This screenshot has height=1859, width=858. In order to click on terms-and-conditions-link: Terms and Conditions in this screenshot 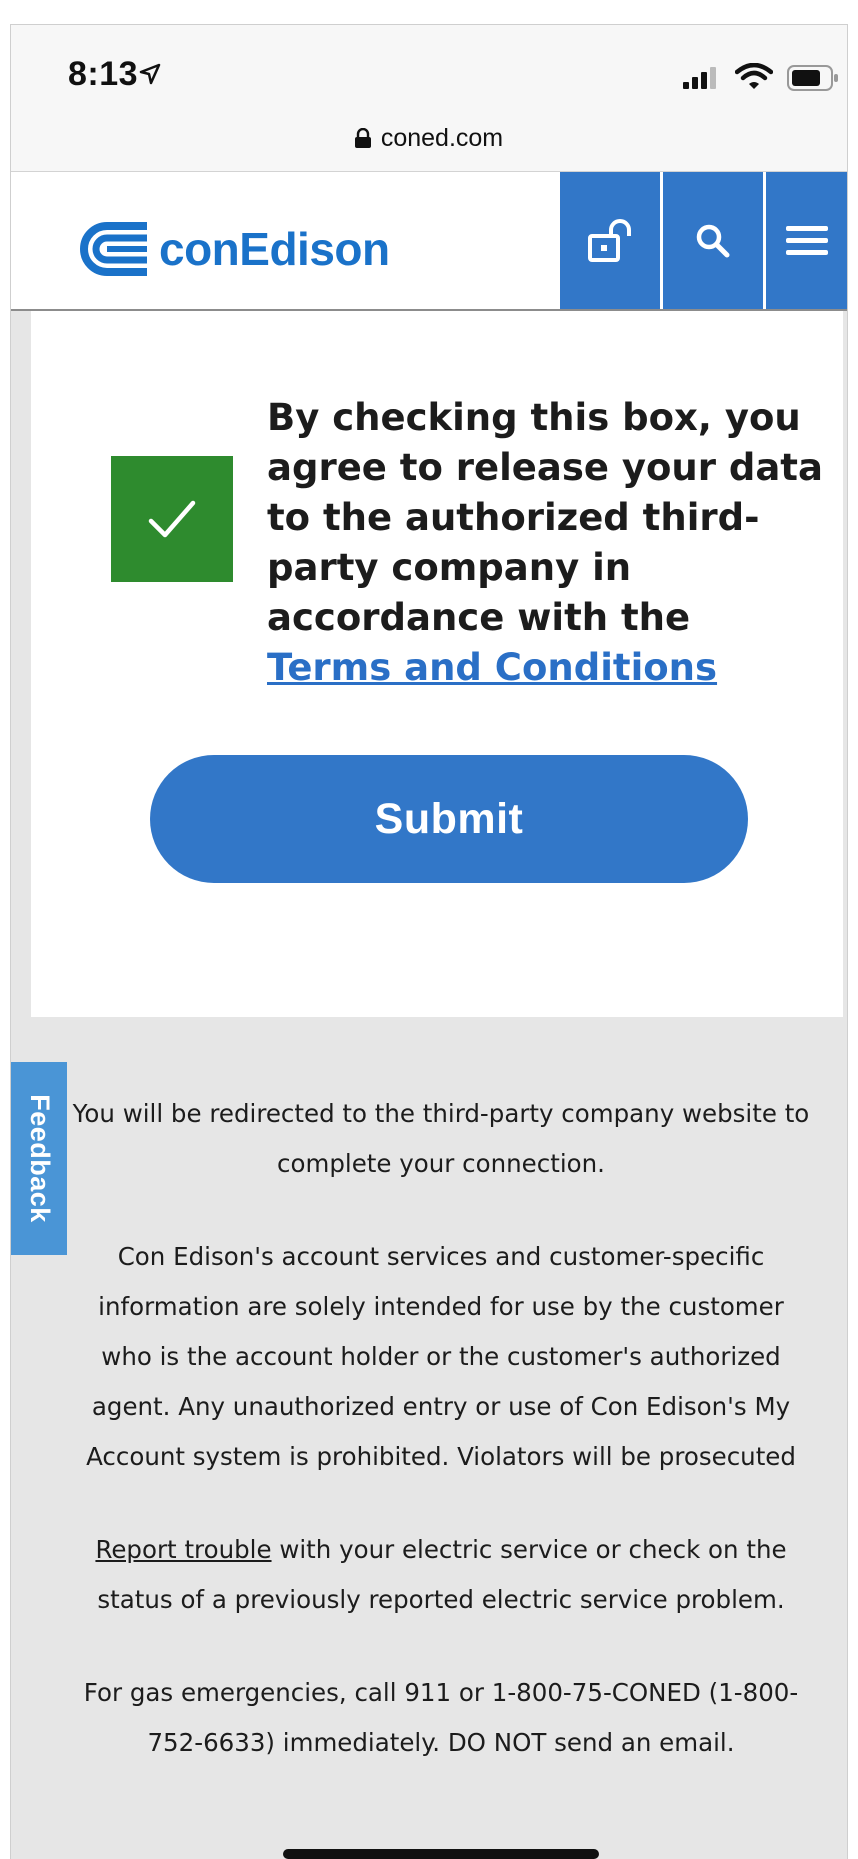, I will do `click(547, 668)`.